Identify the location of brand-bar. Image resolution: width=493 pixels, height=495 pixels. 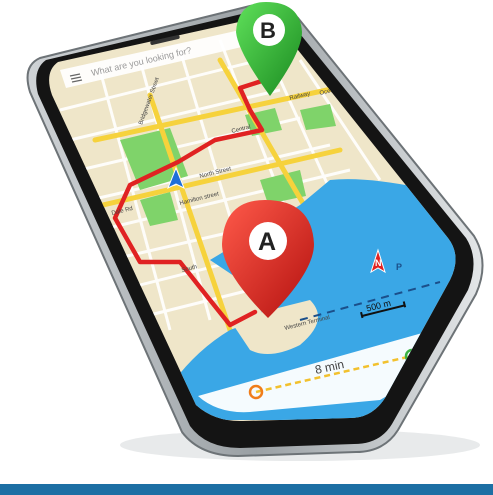
(246, 489).